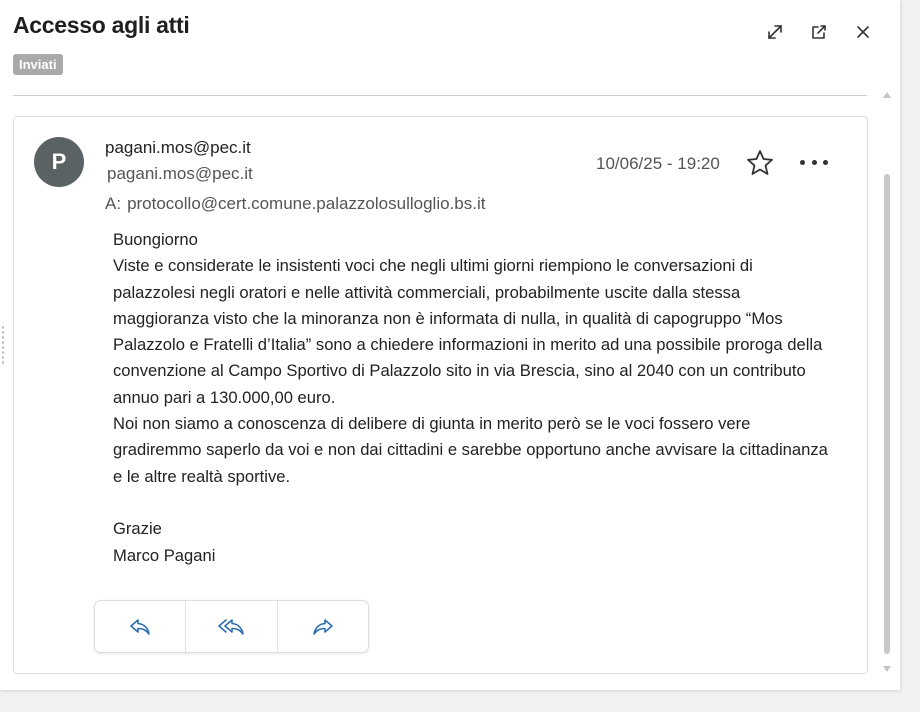  I want to click on reply-all-button, so click(230, 626).